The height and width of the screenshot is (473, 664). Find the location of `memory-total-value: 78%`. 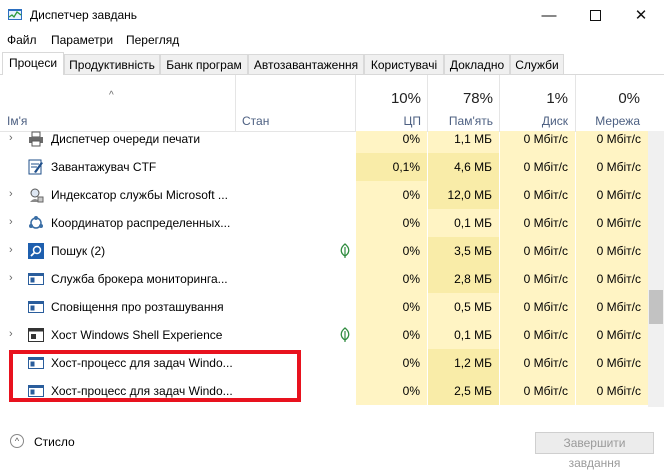

memory-total-value: 78% is located at coordinates (477, 98).